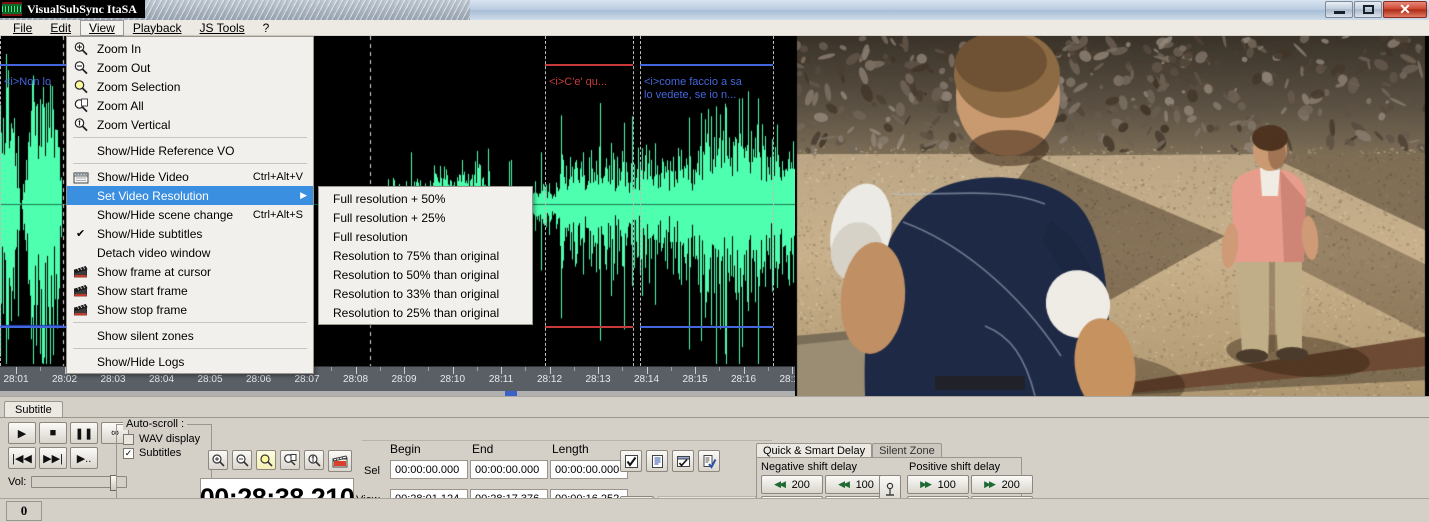 The width and height of the screenshot is (1429, 522). Describe the element at coordinates (12, 9) in the screenshot. I see `app-logo-icon` at that location.